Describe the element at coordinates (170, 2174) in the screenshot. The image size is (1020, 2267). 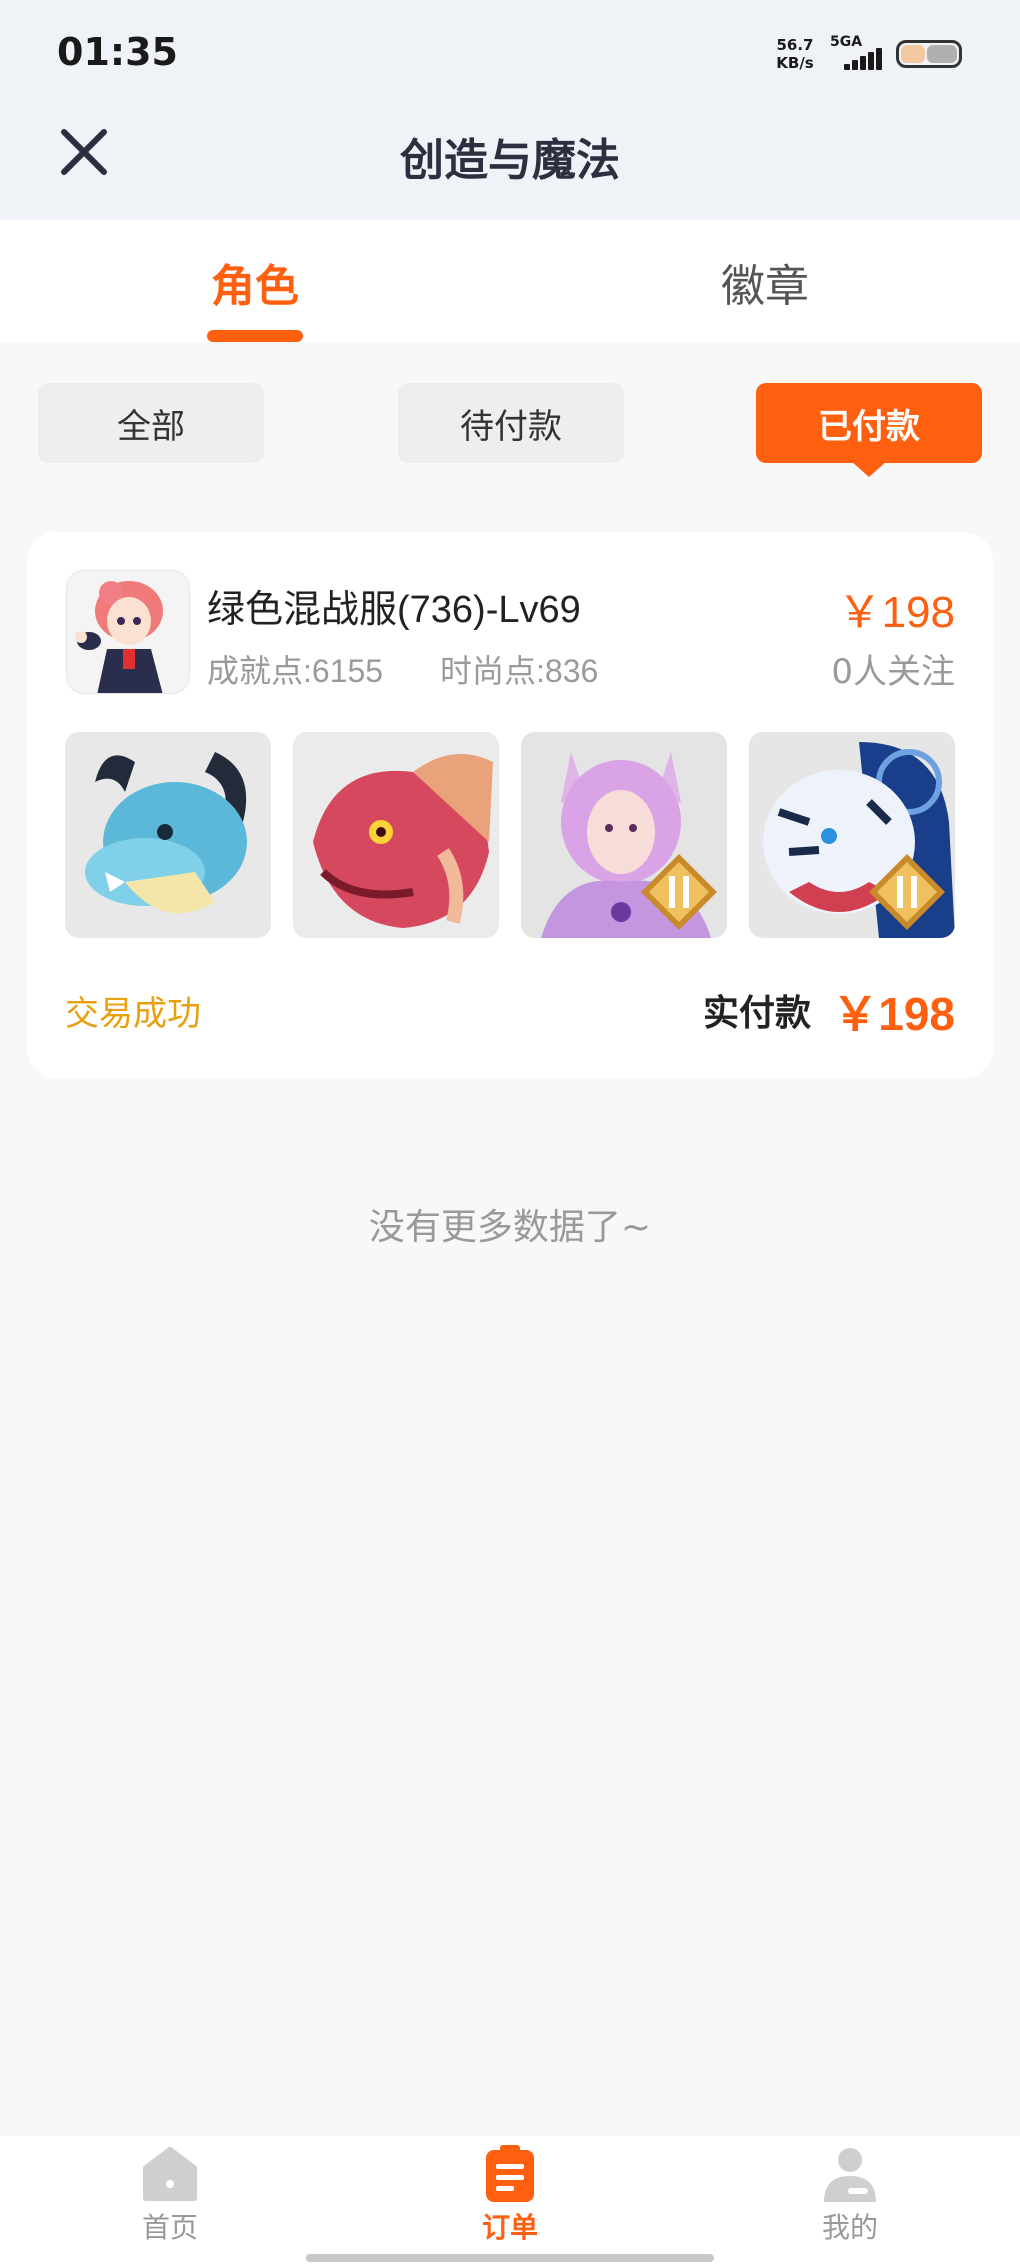
I see `home-icon` at that location.